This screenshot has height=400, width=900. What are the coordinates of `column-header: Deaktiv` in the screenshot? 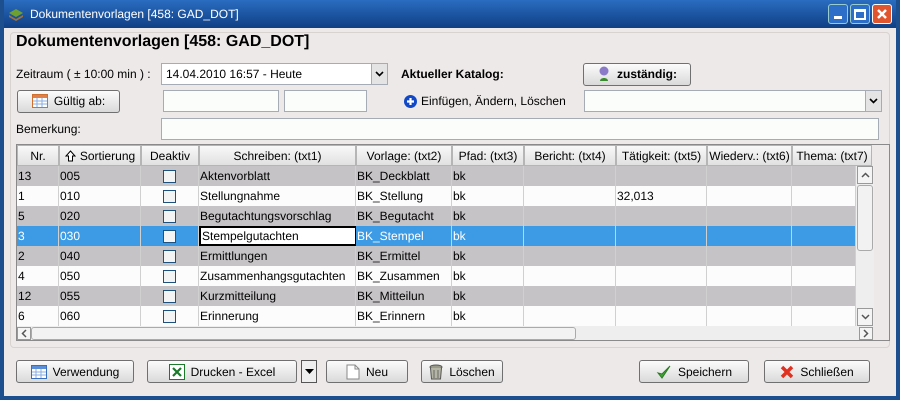 It's located at (170, 155).